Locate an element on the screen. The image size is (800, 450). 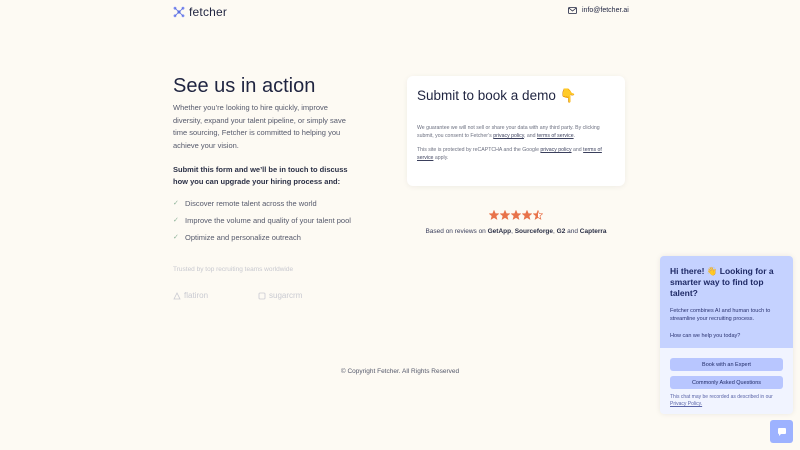
partner-logos: flatiron sugarcrm is located at coordinates (263, 295).